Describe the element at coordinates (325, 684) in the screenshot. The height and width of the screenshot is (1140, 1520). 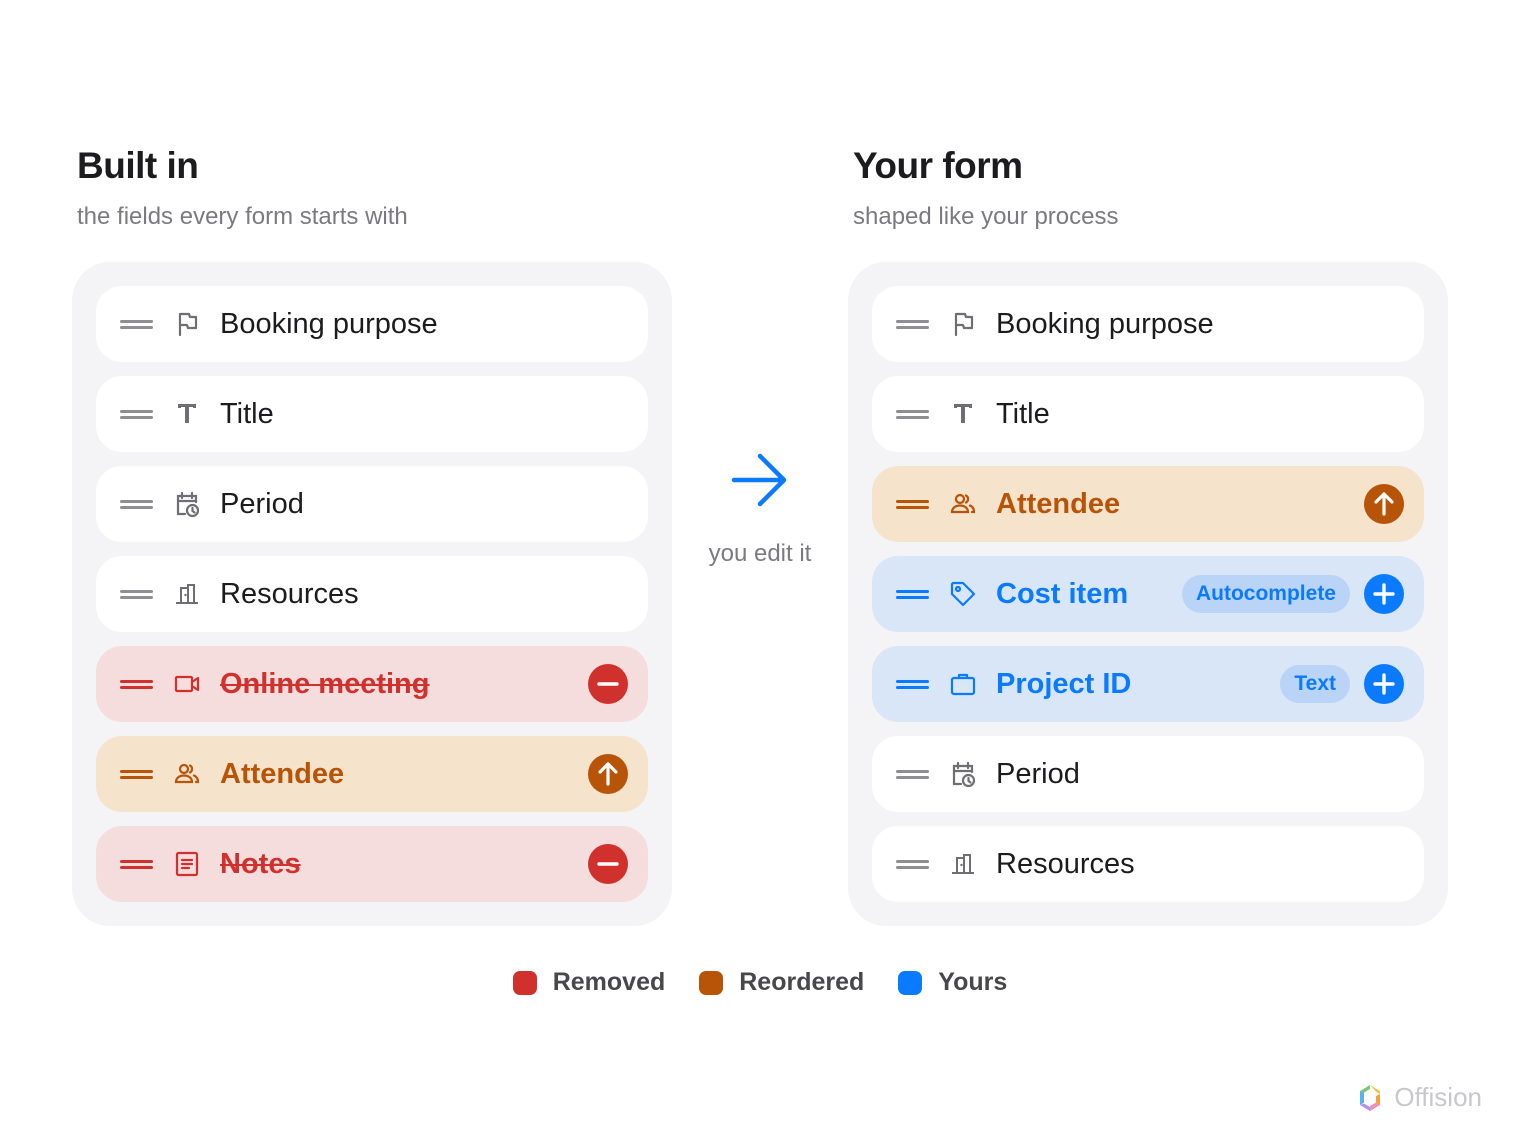
I see `field-label: Online meeting` at that location.